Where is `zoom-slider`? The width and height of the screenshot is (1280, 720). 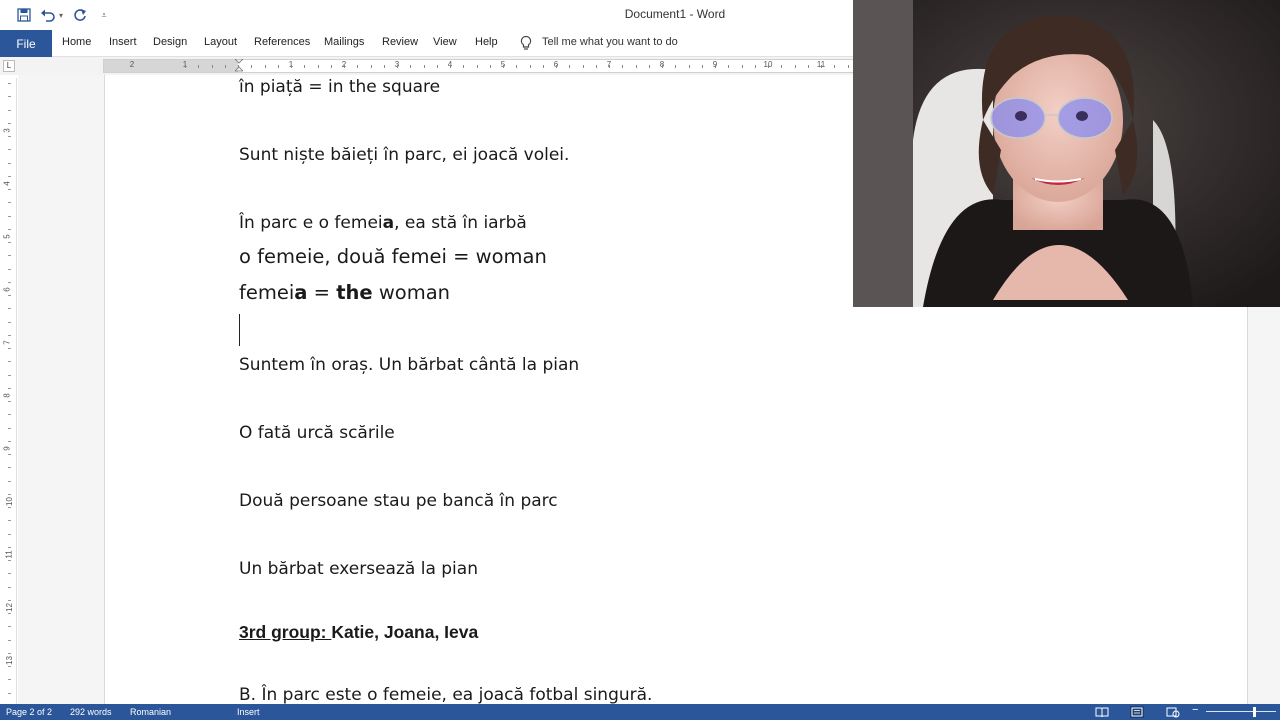
zoom-slider is located at coordinates (1241, 711).